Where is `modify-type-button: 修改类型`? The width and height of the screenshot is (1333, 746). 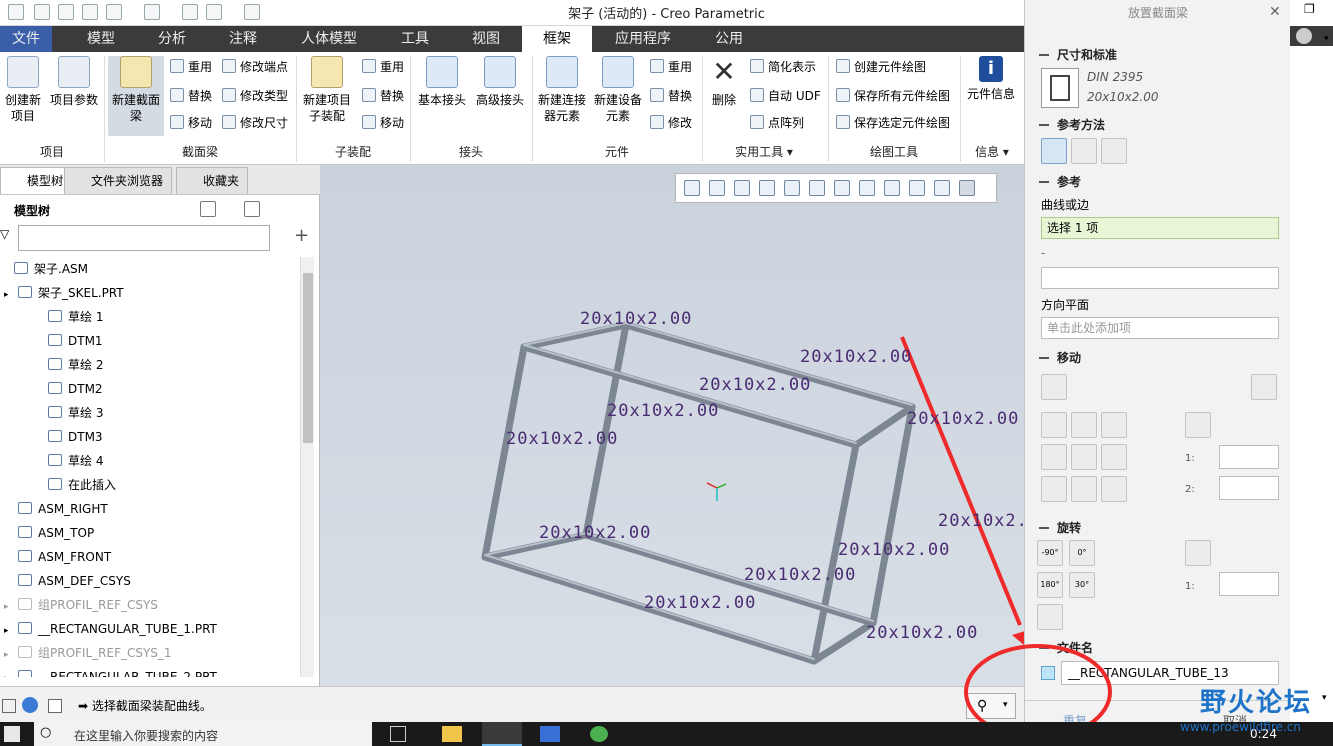
modify-type-button: 修改类型 is located at coordinates (255, 96).